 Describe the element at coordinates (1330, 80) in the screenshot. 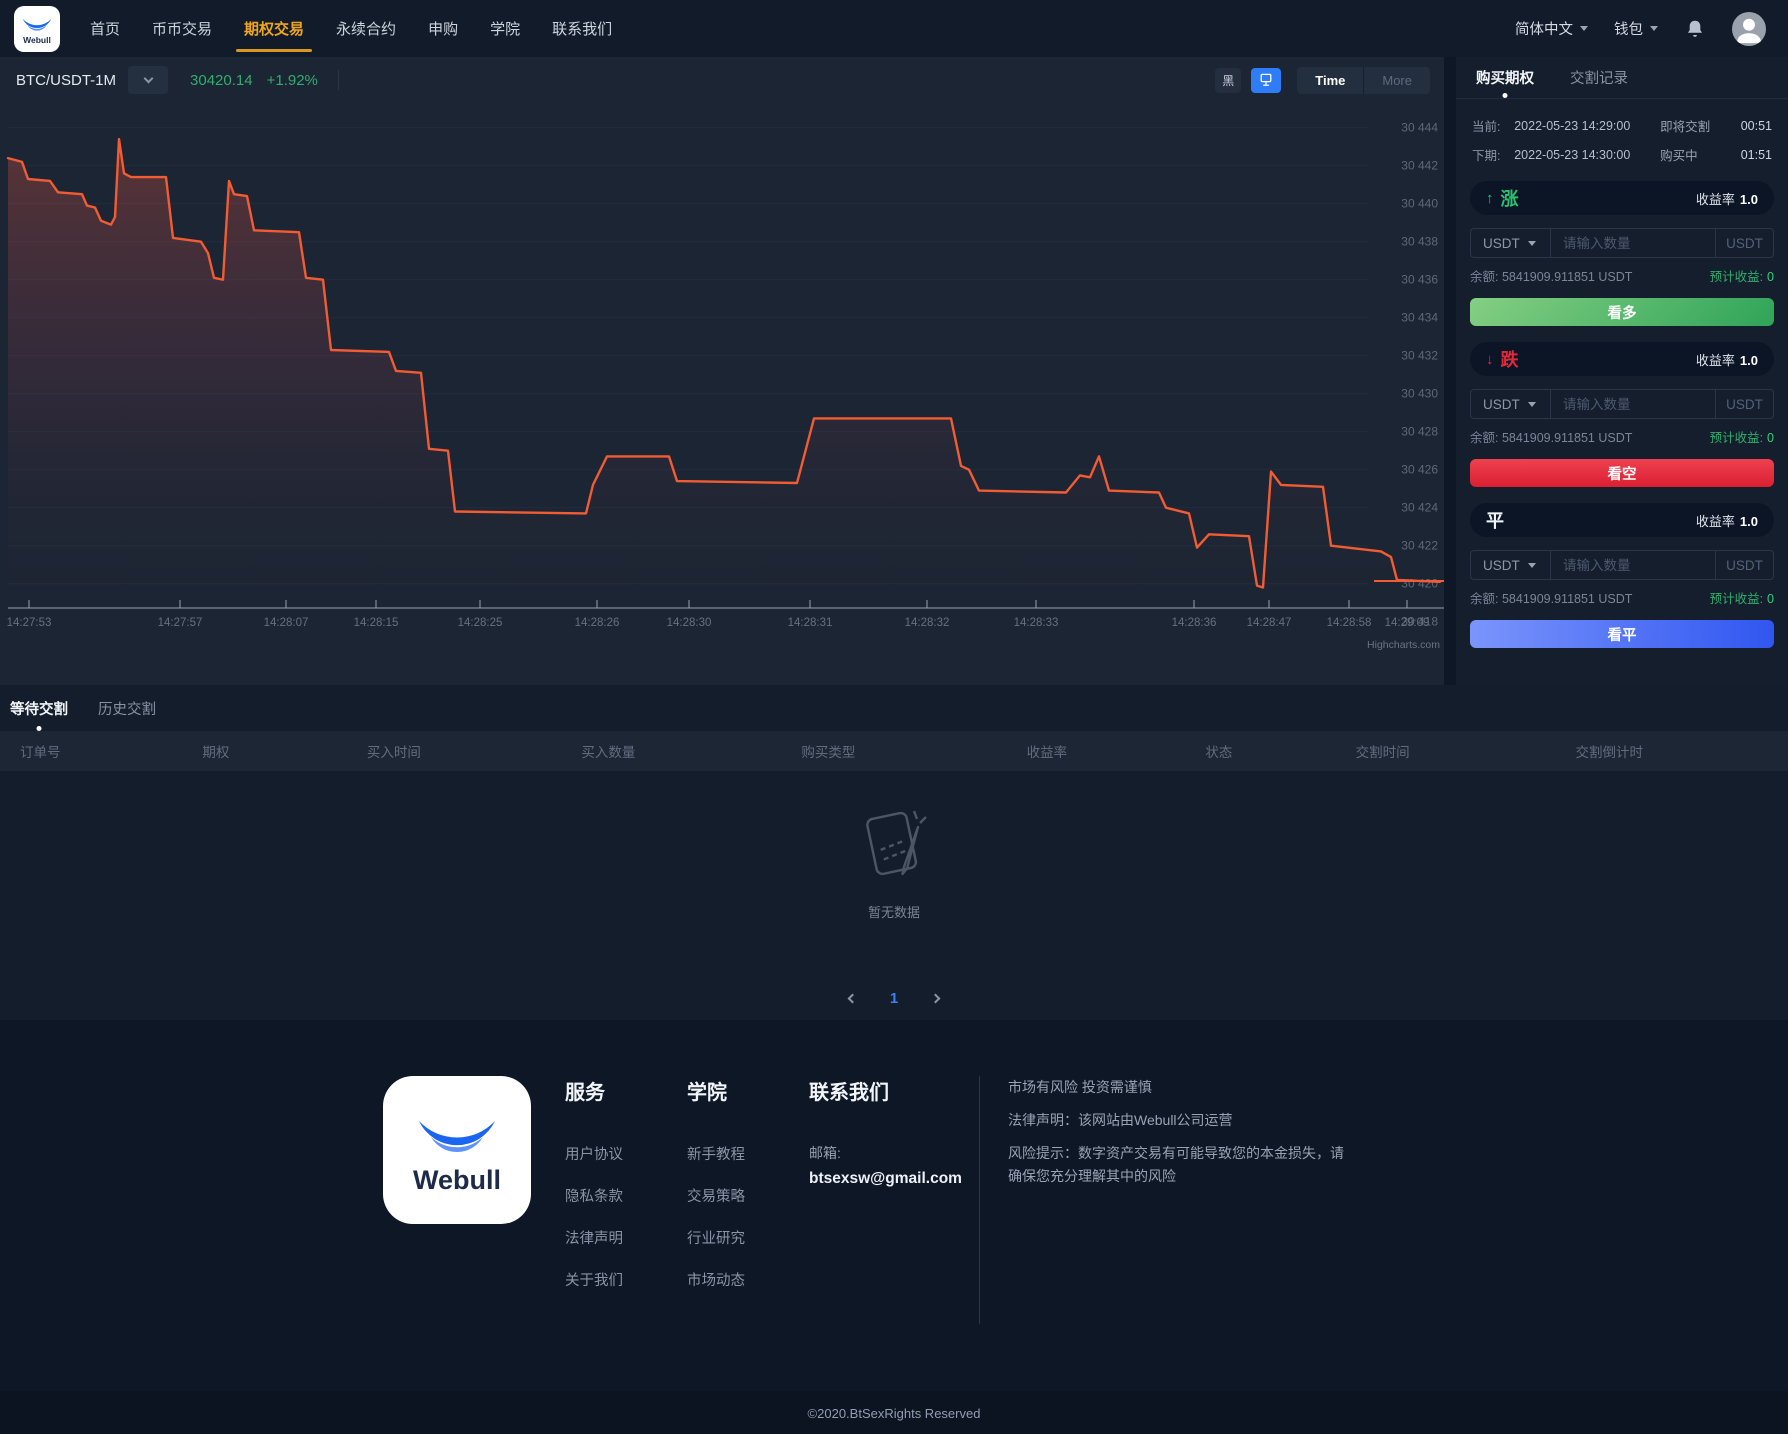

I see `interval-time-button: Time` at that location.